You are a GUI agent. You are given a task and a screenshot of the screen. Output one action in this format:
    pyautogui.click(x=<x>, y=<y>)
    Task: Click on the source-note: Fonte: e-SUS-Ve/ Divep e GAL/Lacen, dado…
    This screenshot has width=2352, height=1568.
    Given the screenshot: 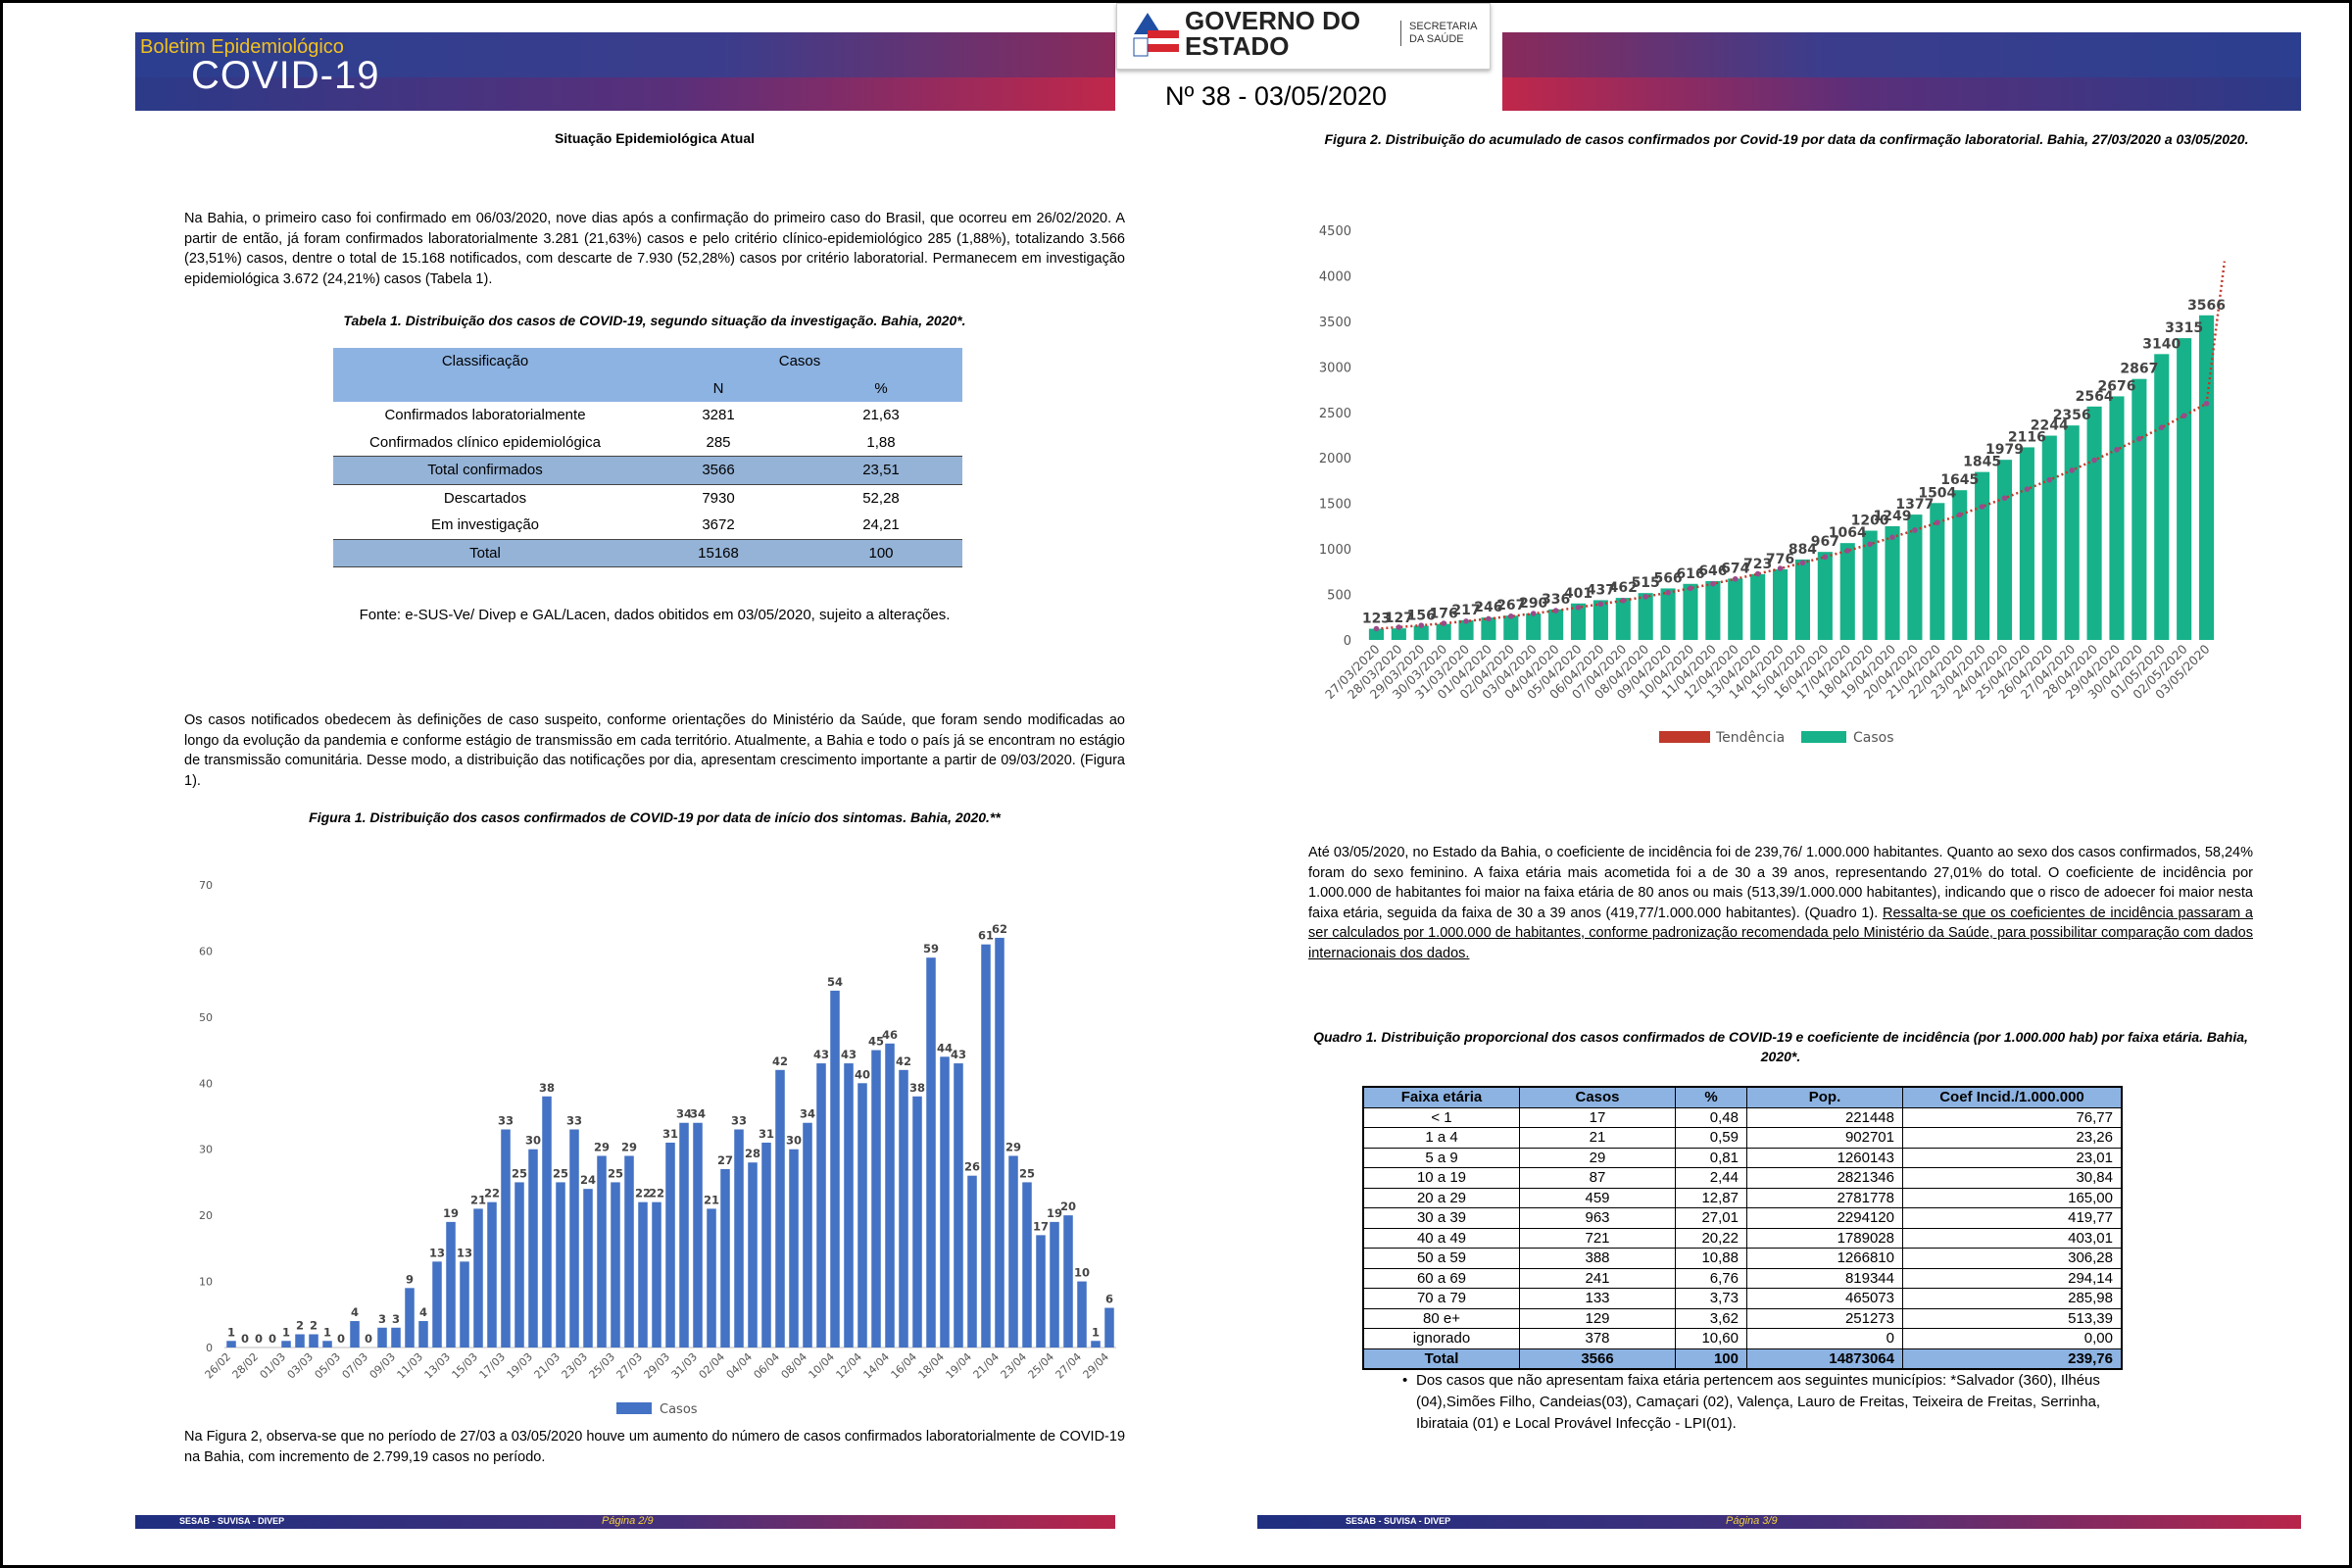 What is the action you would take?
    pyautogui.click(x=655, y=615)
    